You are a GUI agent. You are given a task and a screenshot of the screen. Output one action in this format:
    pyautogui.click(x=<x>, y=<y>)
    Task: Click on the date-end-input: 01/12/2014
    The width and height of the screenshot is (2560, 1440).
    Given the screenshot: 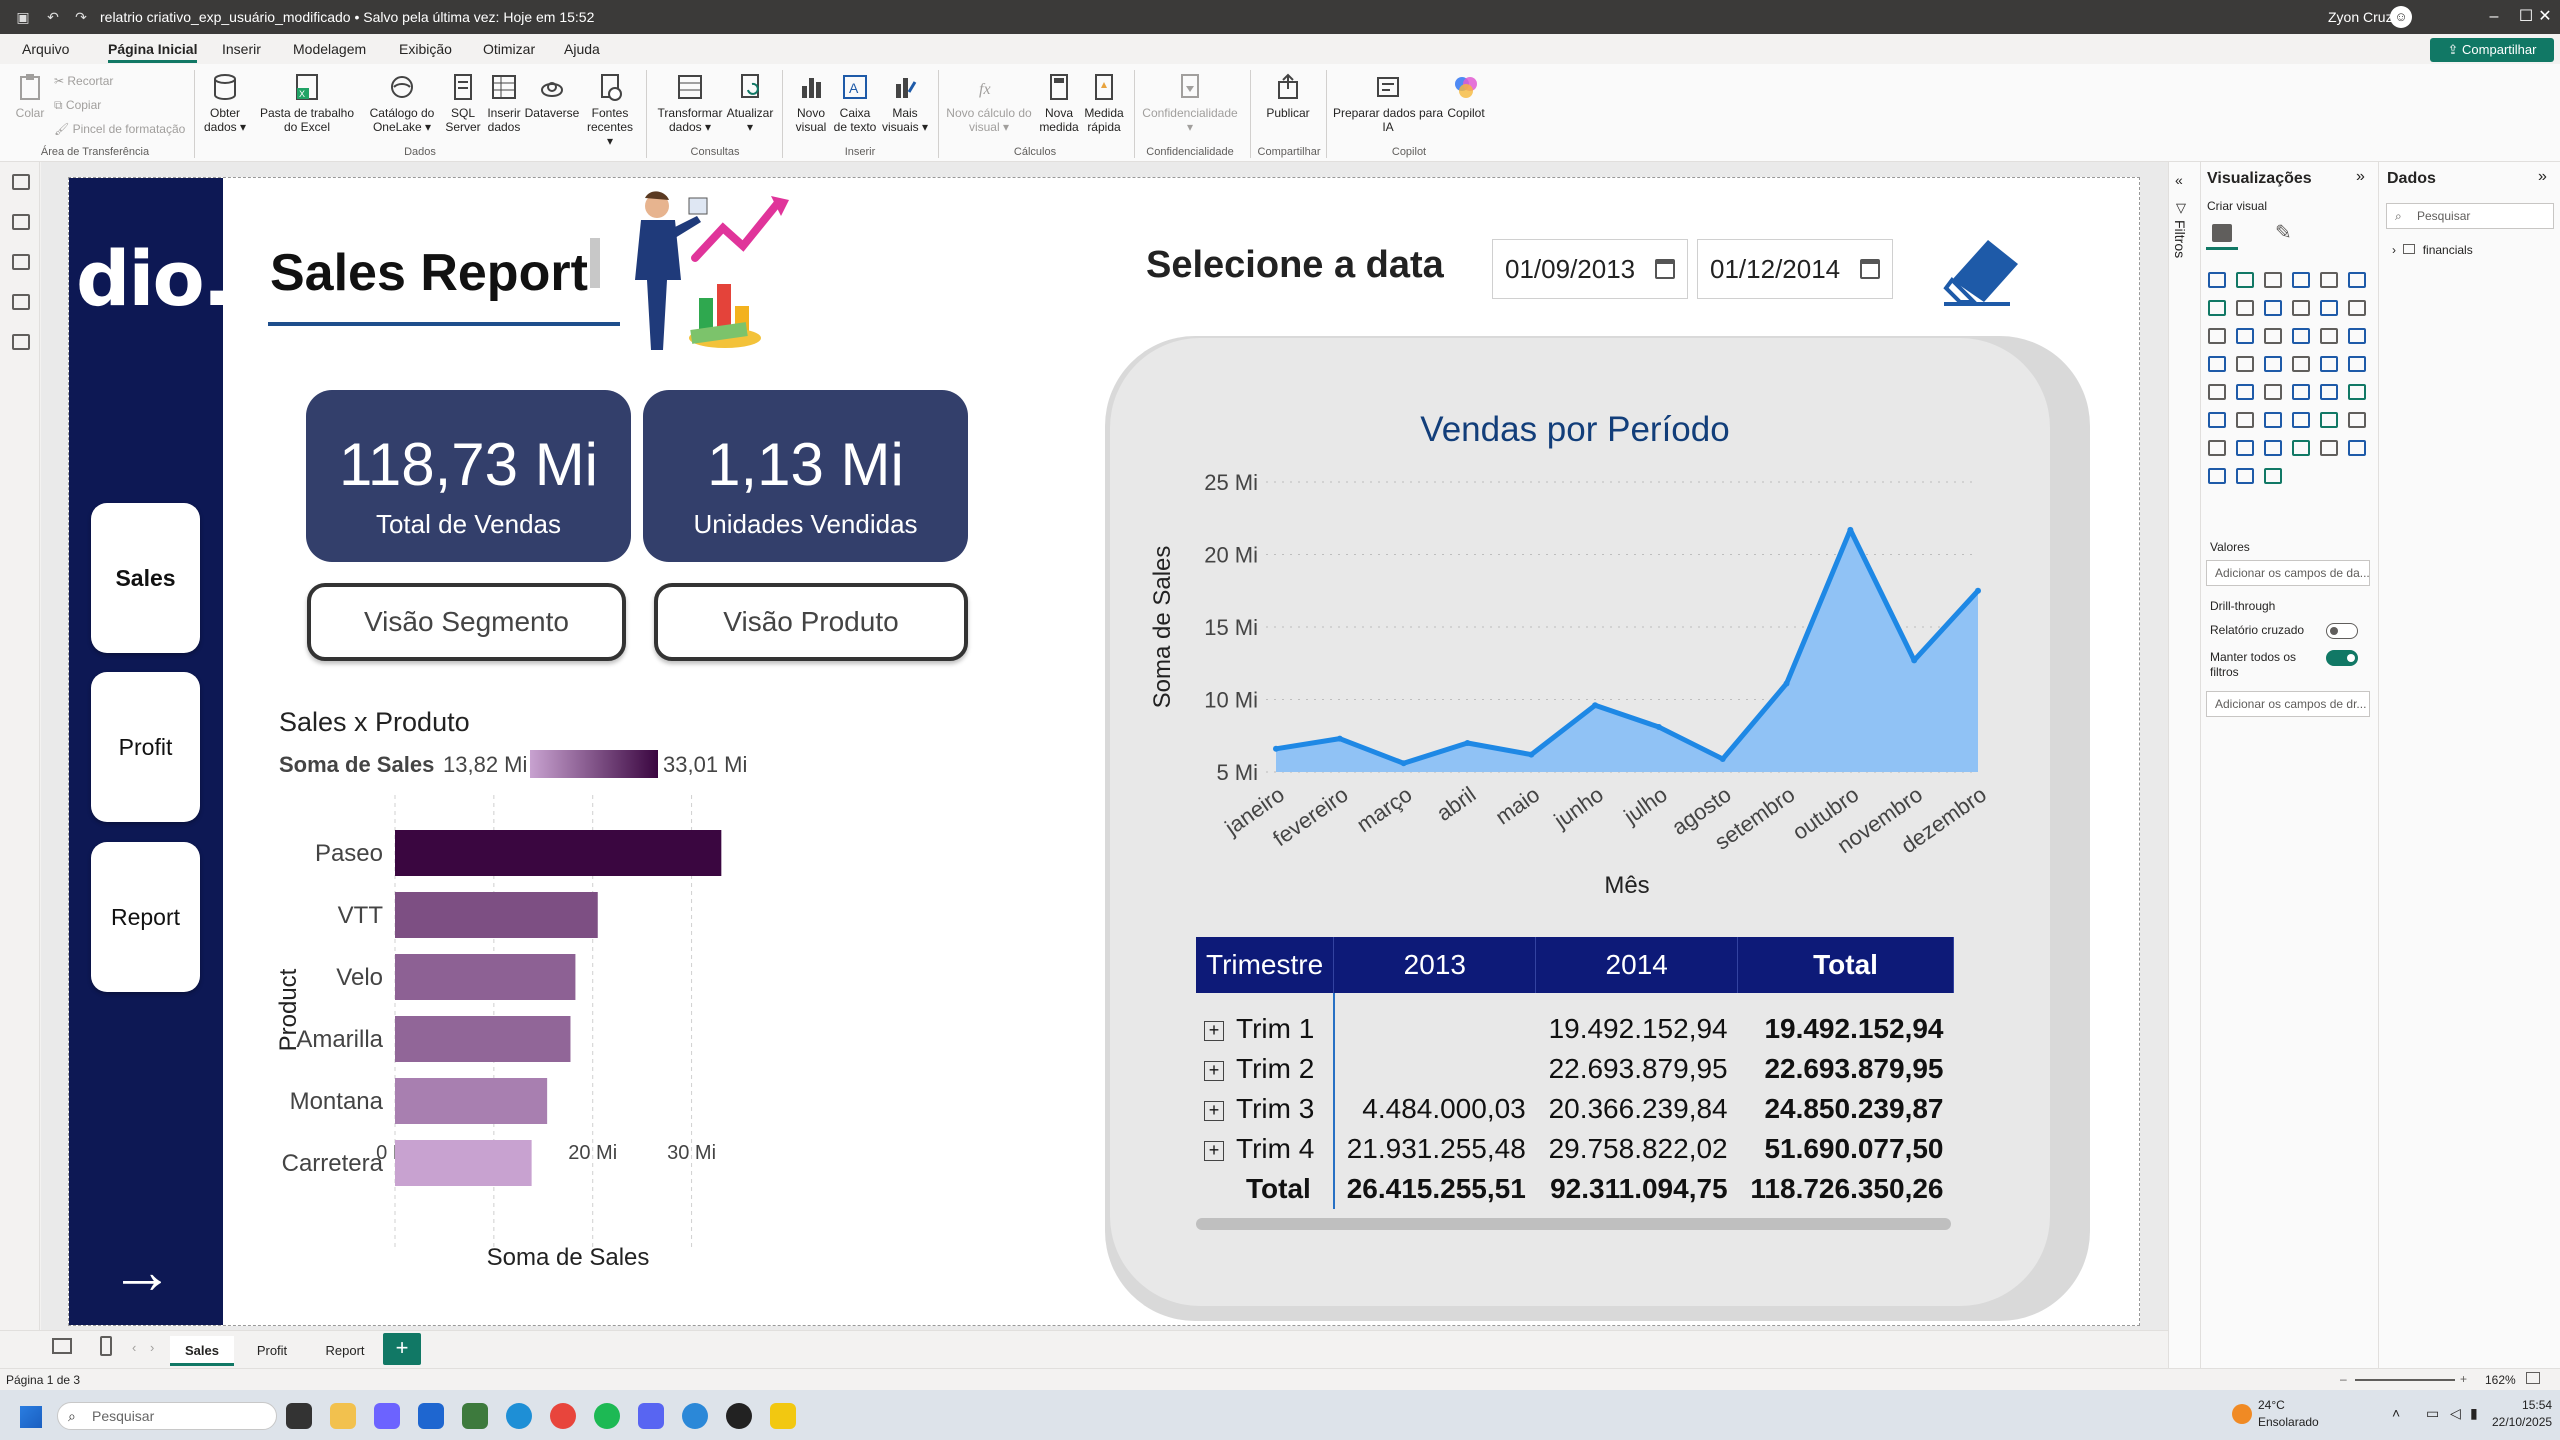 What is the action you would take?
    pyautogui.click(x=1795, y=269)
    